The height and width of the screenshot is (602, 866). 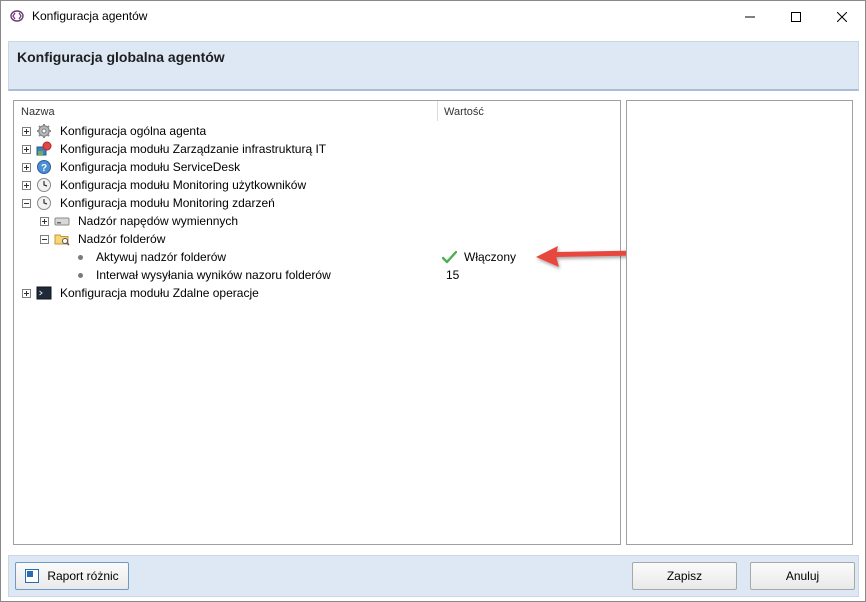 I want to click on minimize-icon, so click(x=750, y=16).